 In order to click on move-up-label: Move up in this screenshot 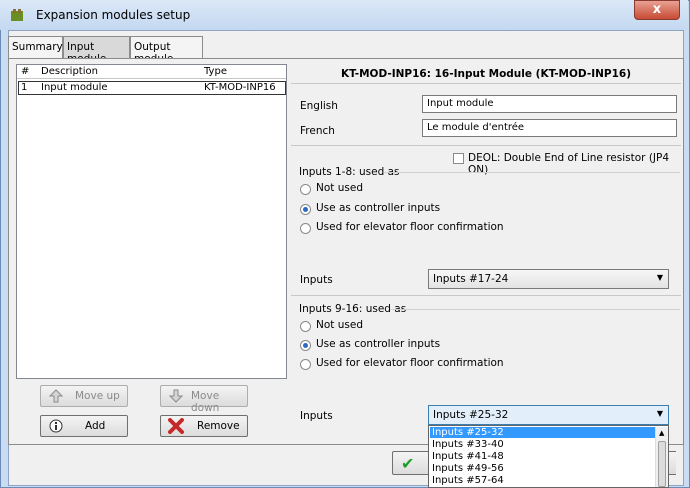, I will do `click(97, 396)`.